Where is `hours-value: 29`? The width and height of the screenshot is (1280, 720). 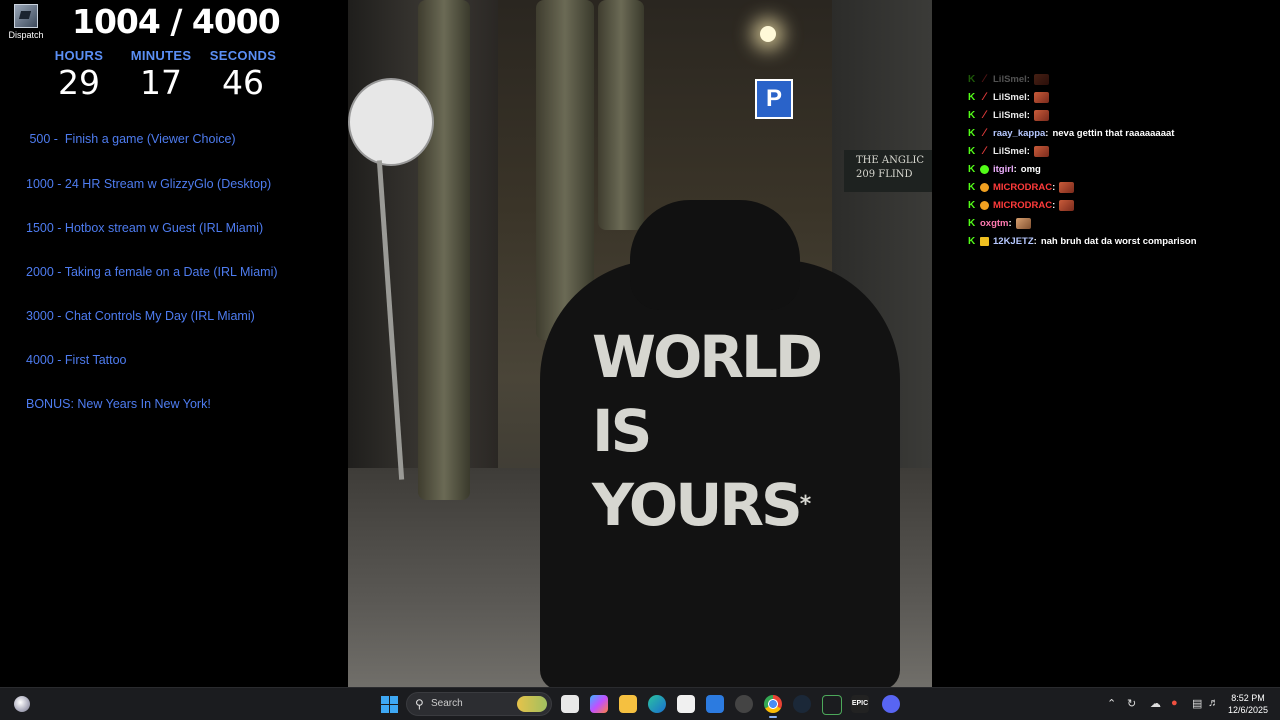
hours-value: 29 is located at coordinates (79, 82).